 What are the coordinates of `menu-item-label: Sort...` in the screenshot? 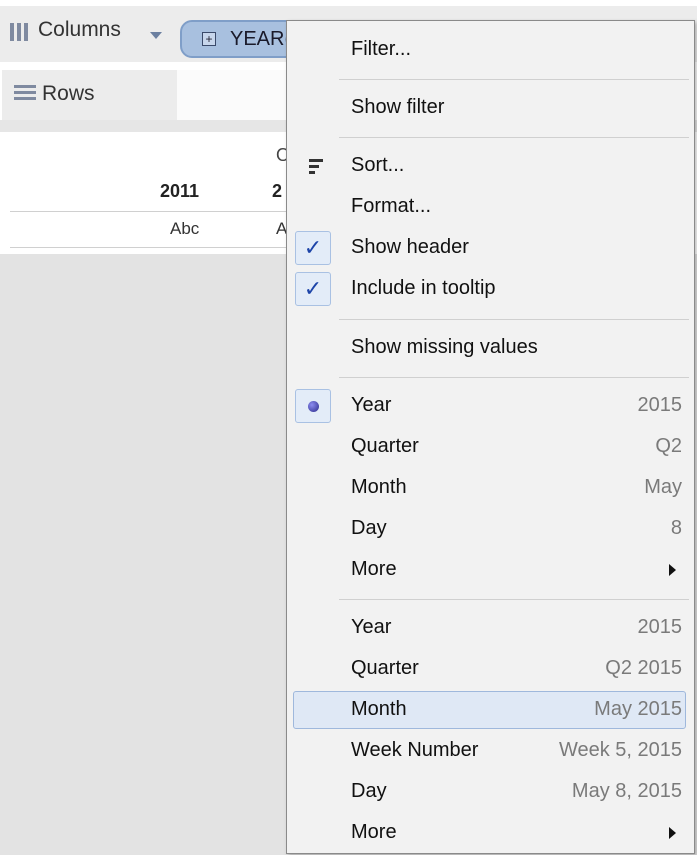 It's located at (378, 165).